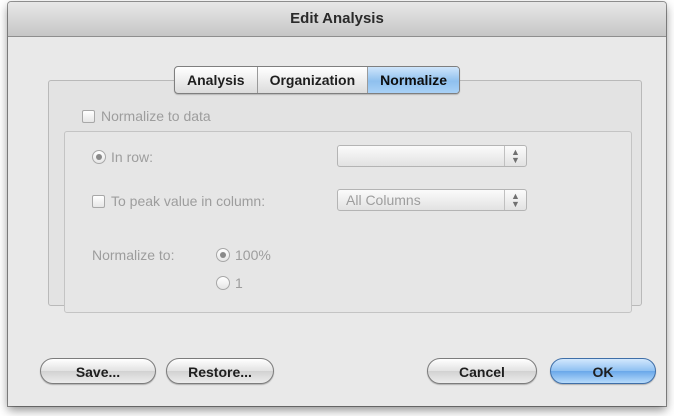  What do you see at coordinates (432, 156) in the screenshot?
I see `in-row-popup: ▲ ▼` at bounding box center [432, 156].